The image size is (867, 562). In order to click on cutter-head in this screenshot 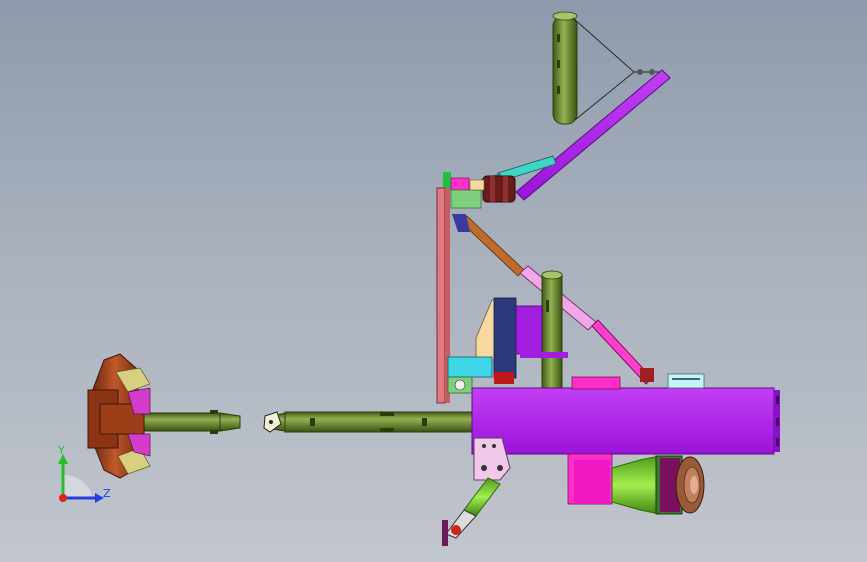, I will do `click(119, 416)`.